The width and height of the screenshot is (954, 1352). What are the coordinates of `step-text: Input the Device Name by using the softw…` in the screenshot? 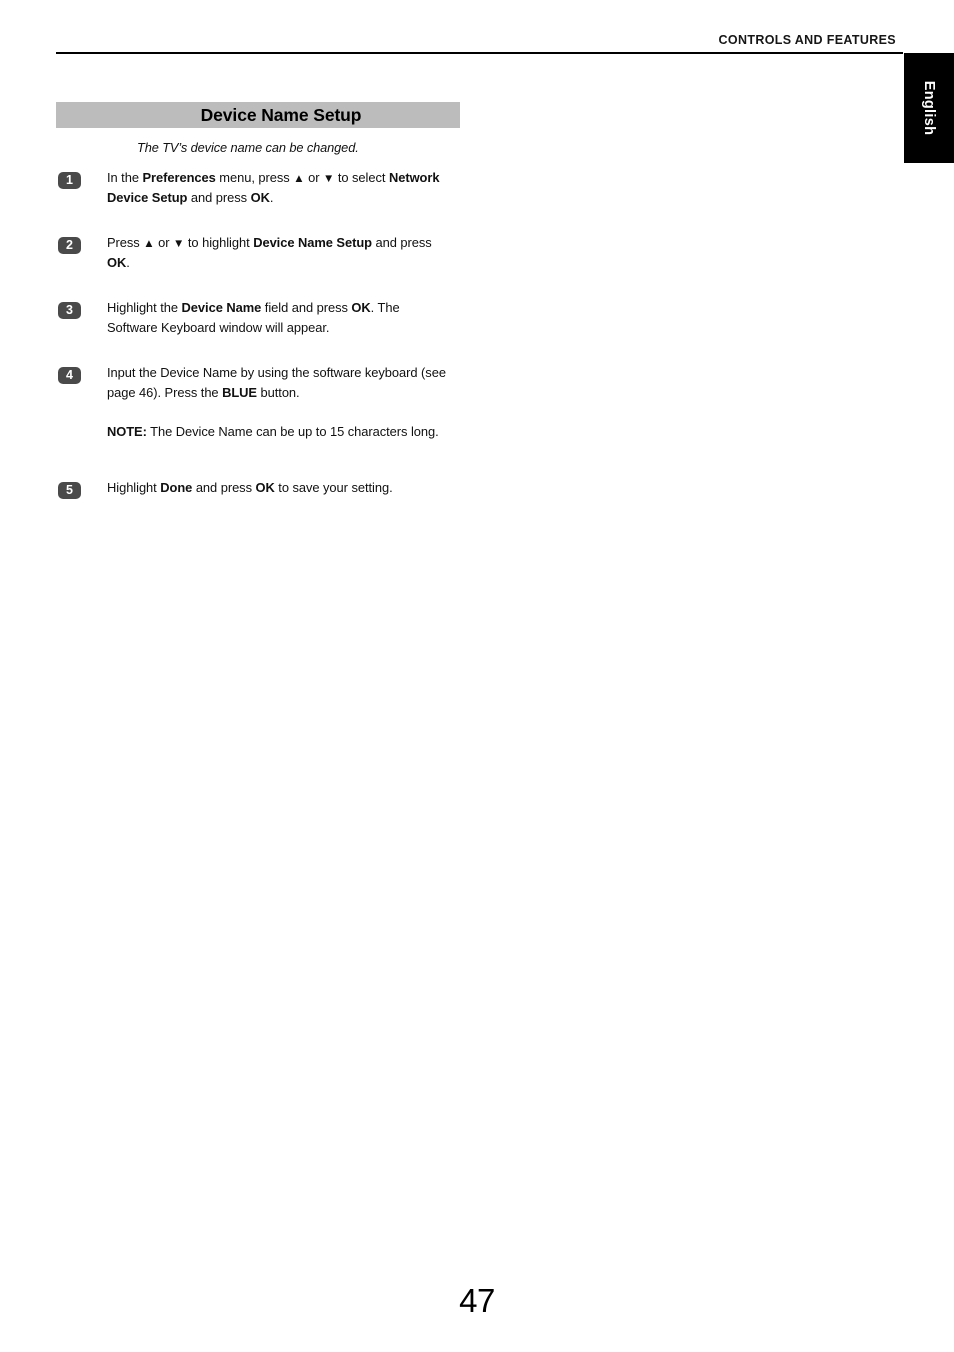 It's located at (280, 383).